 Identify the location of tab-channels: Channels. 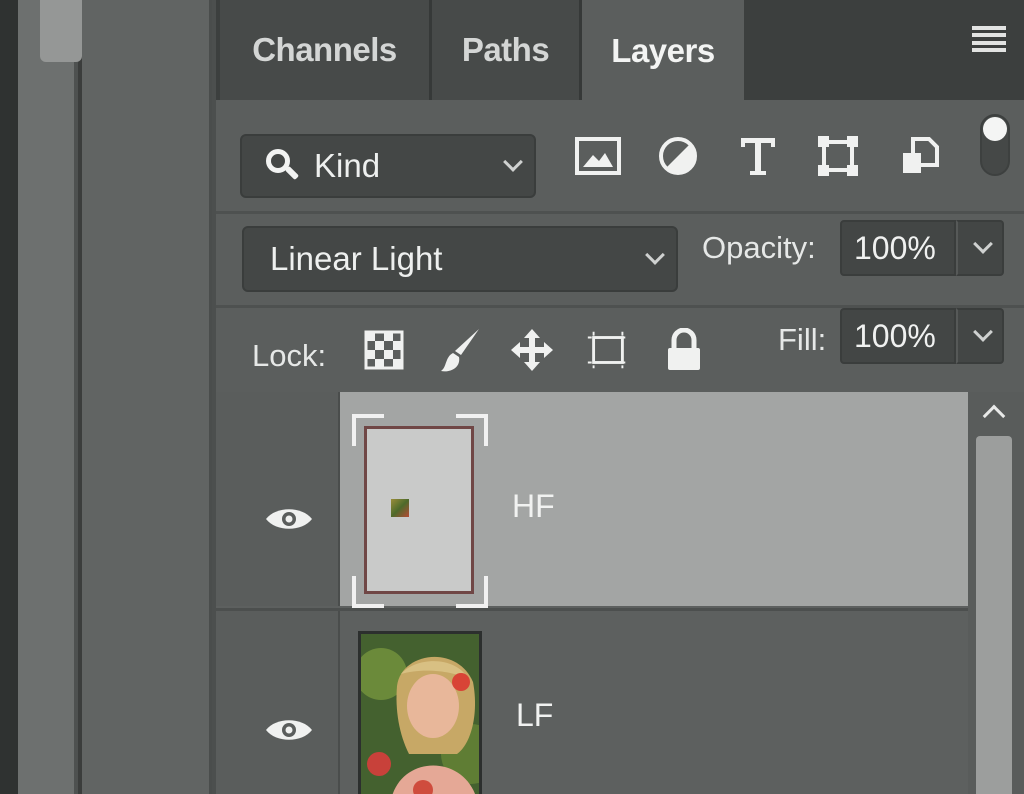
(326, 50).